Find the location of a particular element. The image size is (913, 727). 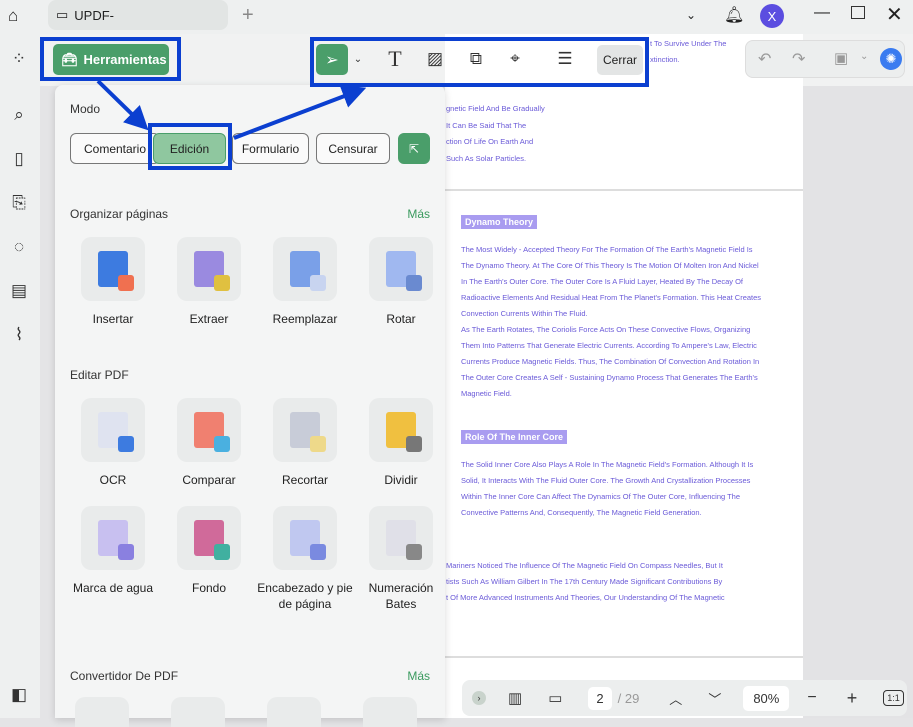

annotation-arrows is located at coordinates (231, 109).